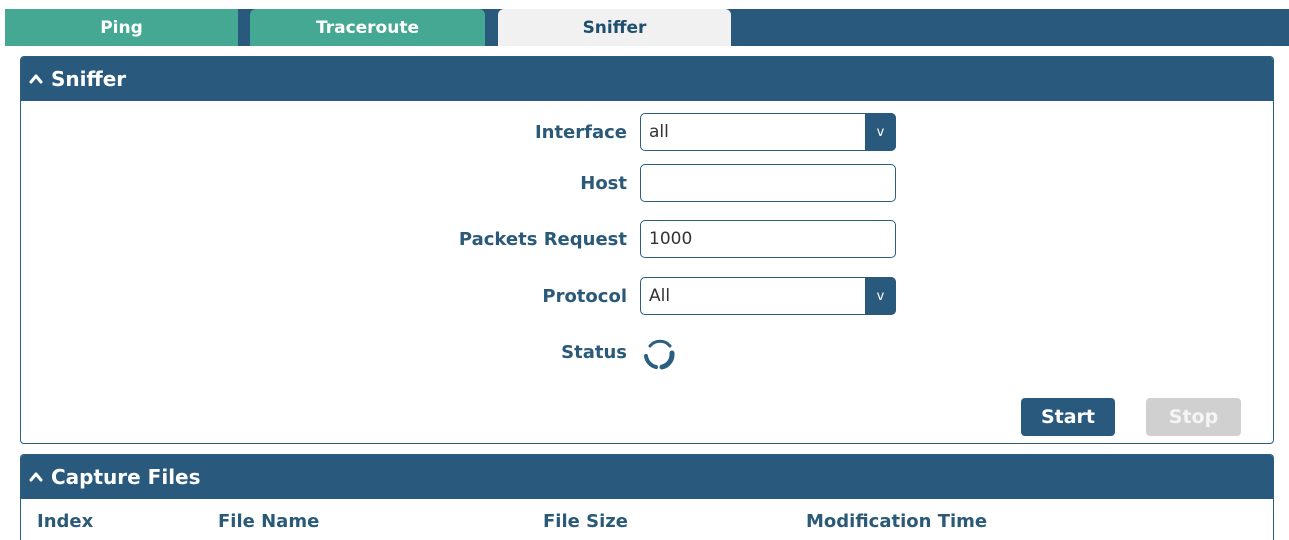  I want to click on column-header-modification-time: Modification Time, so click(896, 521).